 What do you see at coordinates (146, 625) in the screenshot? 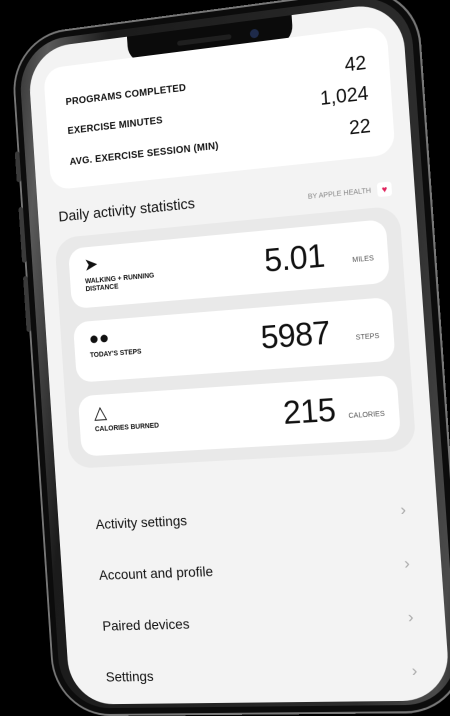
I see `menu-item-label: Paired devices` at bounding box center [146, 625].